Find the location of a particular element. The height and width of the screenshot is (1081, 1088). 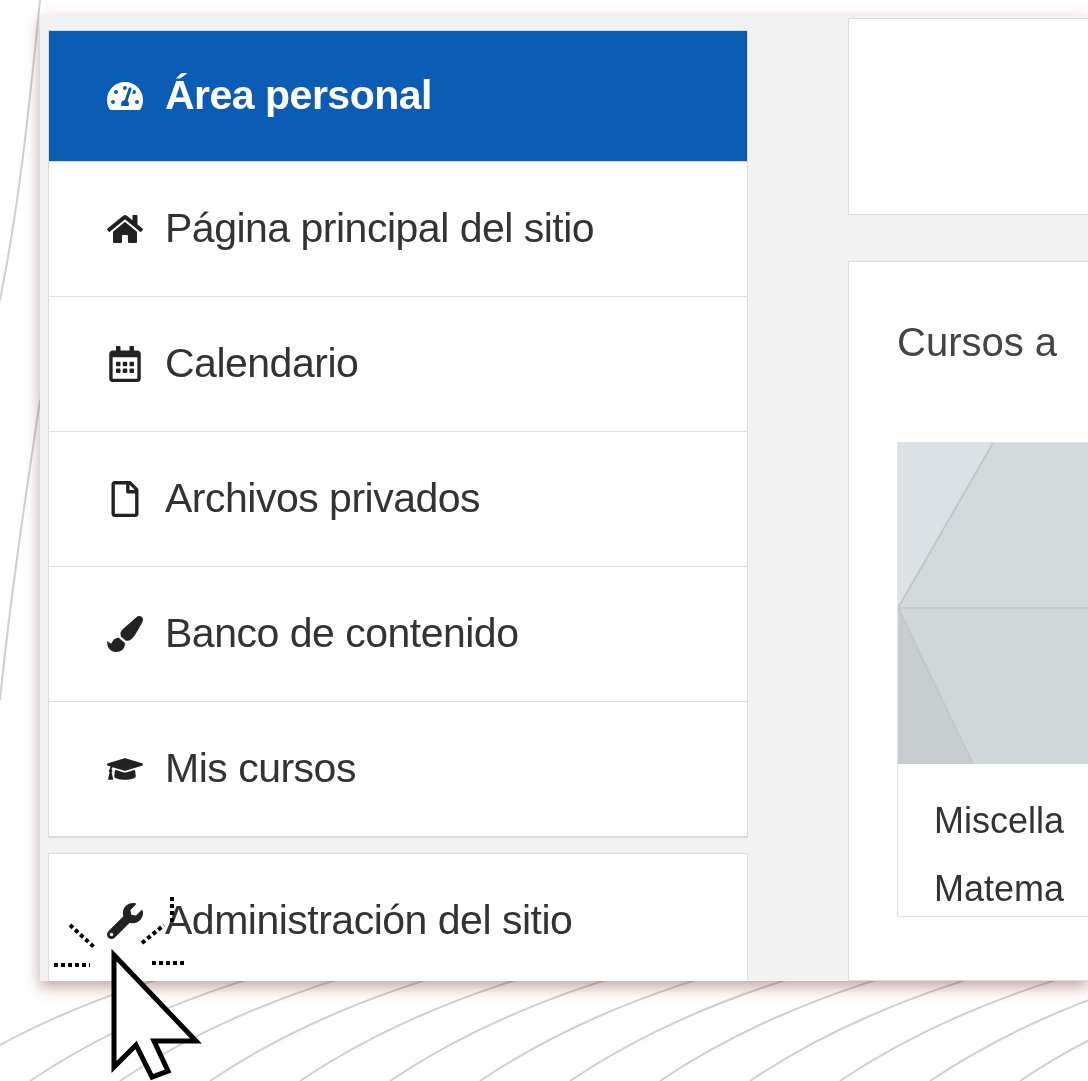

card-title: Cursos a is located at coordinates (978, 343).